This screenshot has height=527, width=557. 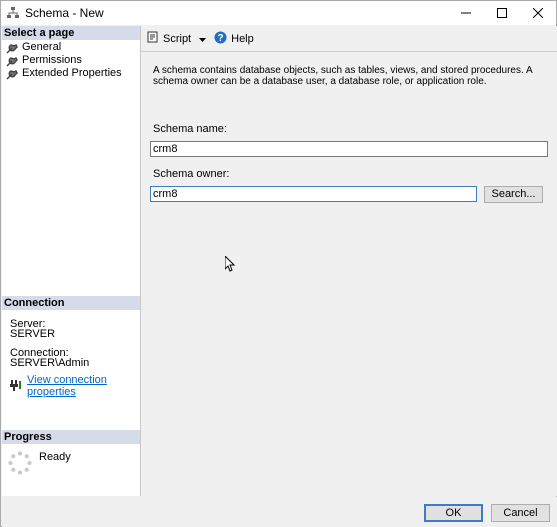 I want to click on schema-icon, so click(x=13, y=13).